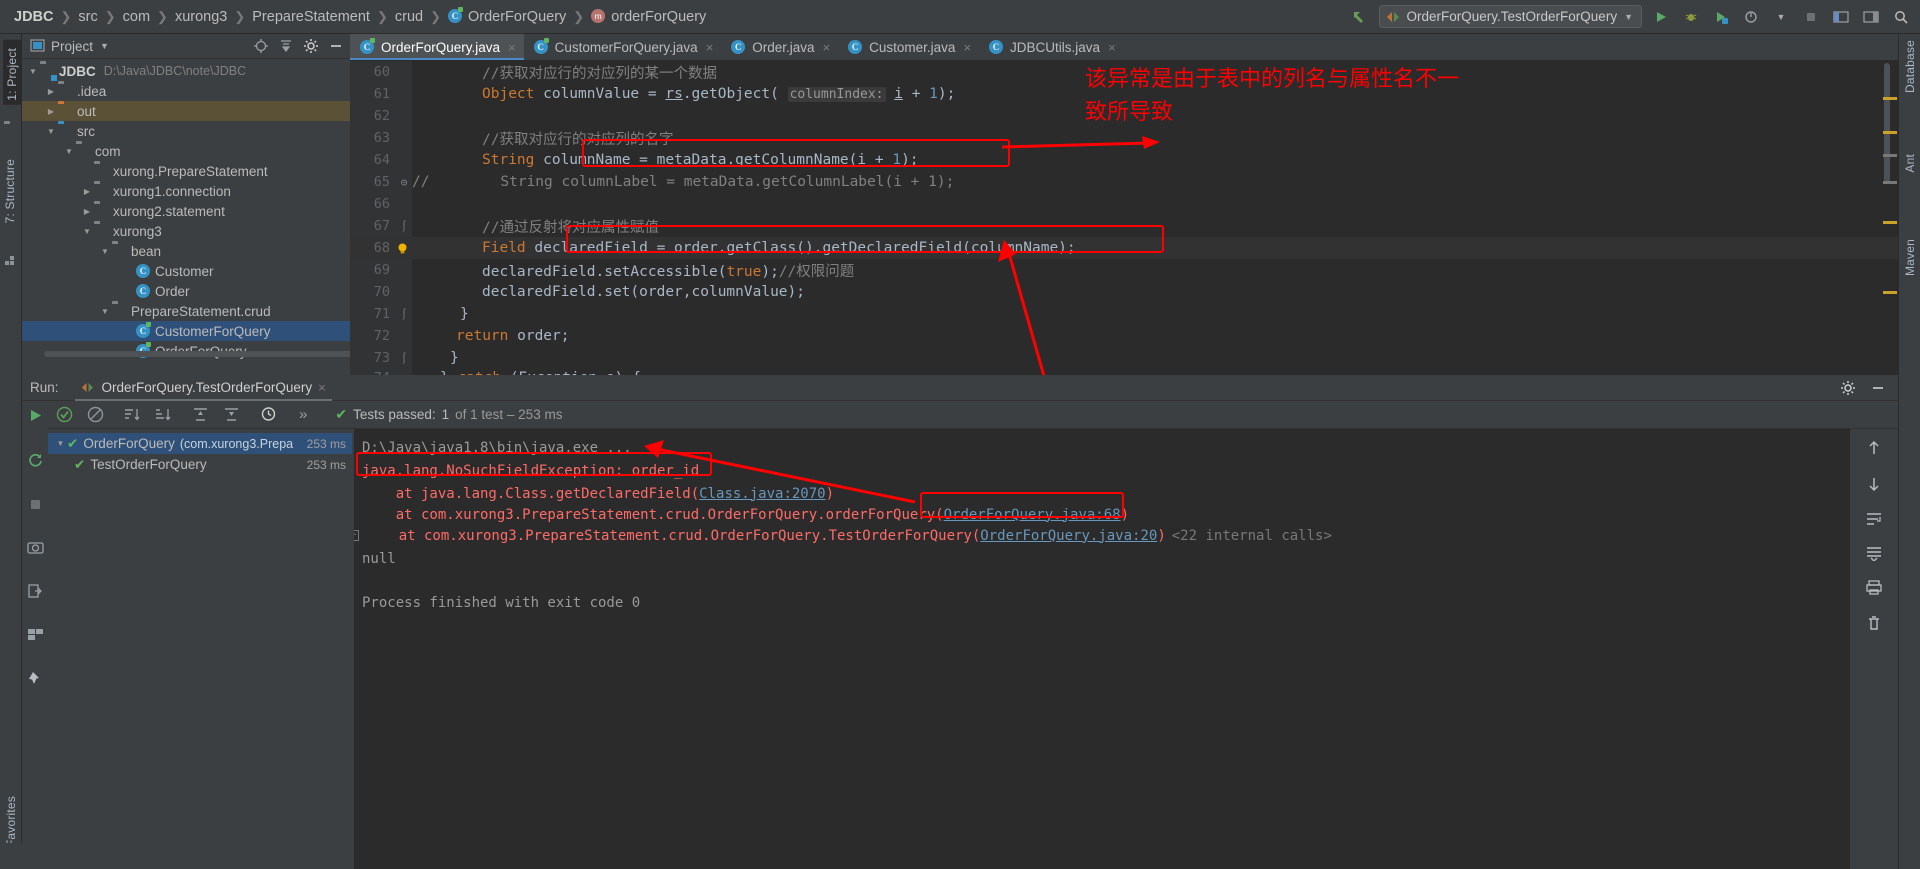  I want to click on console-internal-calls: <22 internal calls>, so click(1252, 536).